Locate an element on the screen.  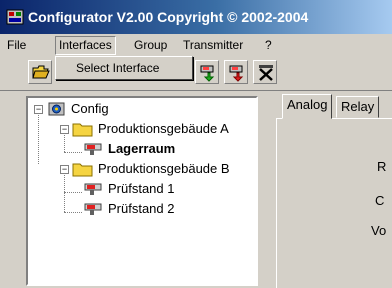
tree-label-group-b: Produktionsgebäude B is located at coordinates (164, 168).